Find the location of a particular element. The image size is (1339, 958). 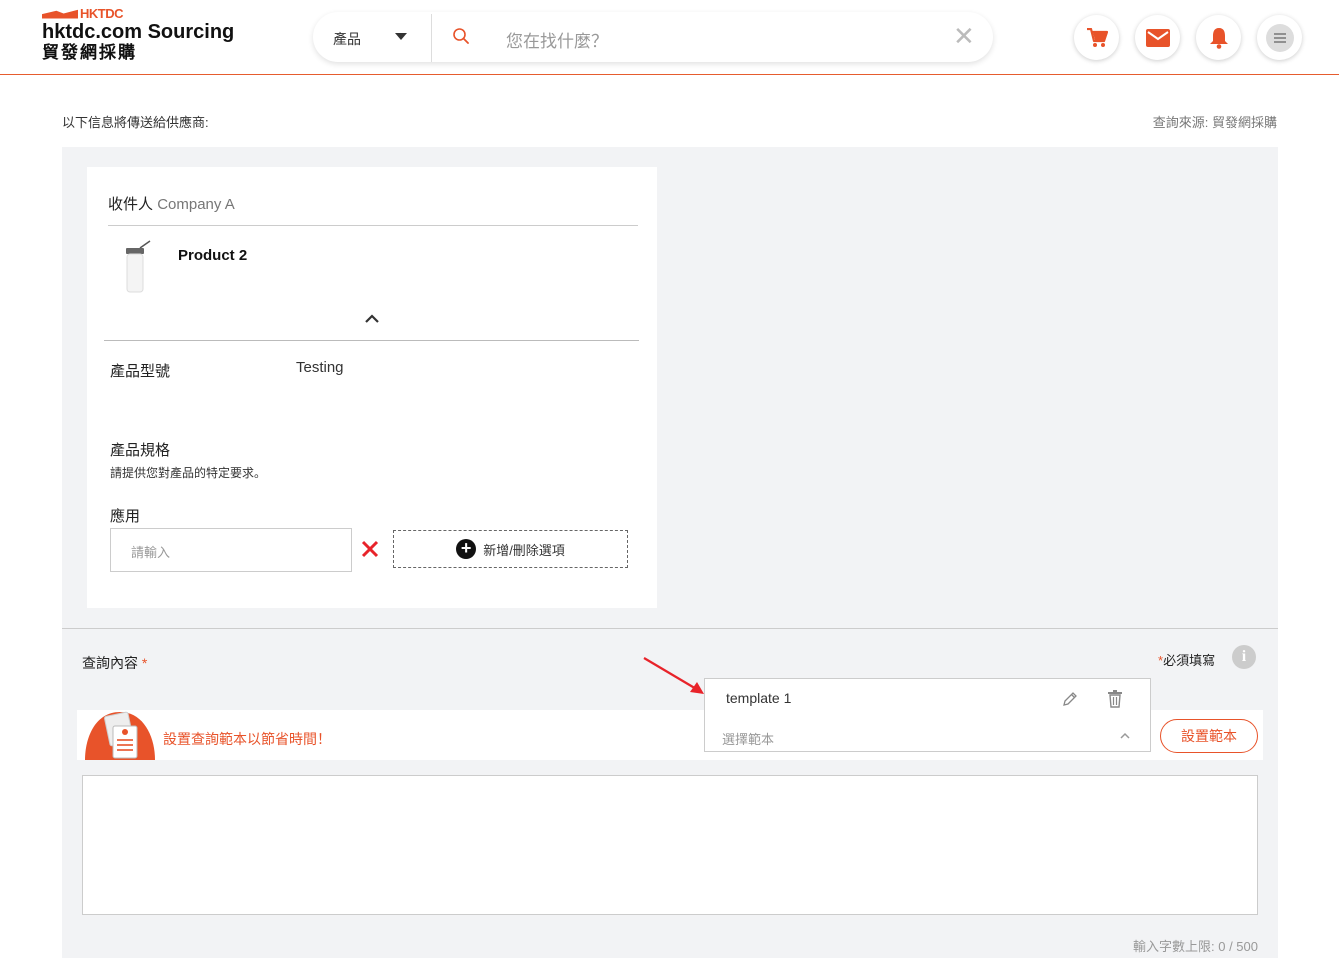

add-remove-option-button: + 新增/刪除選項 is located at coordinates (510, 549).